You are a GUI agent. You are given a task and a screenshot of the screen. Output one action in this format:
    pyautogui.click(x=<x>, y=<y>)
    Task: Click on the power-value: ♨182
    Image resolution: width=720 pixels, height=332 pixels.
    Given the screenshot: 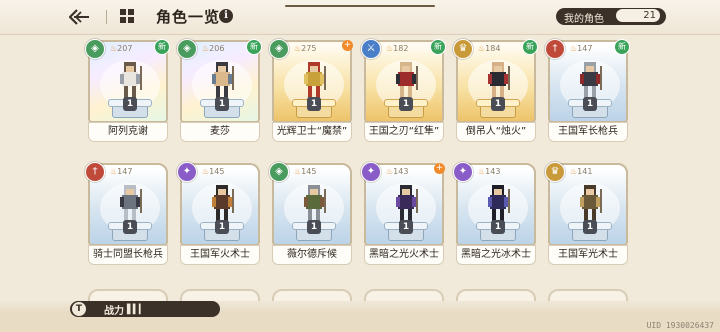 What is the action you would take?
    pyautogui.click(x=397, y=48)
    